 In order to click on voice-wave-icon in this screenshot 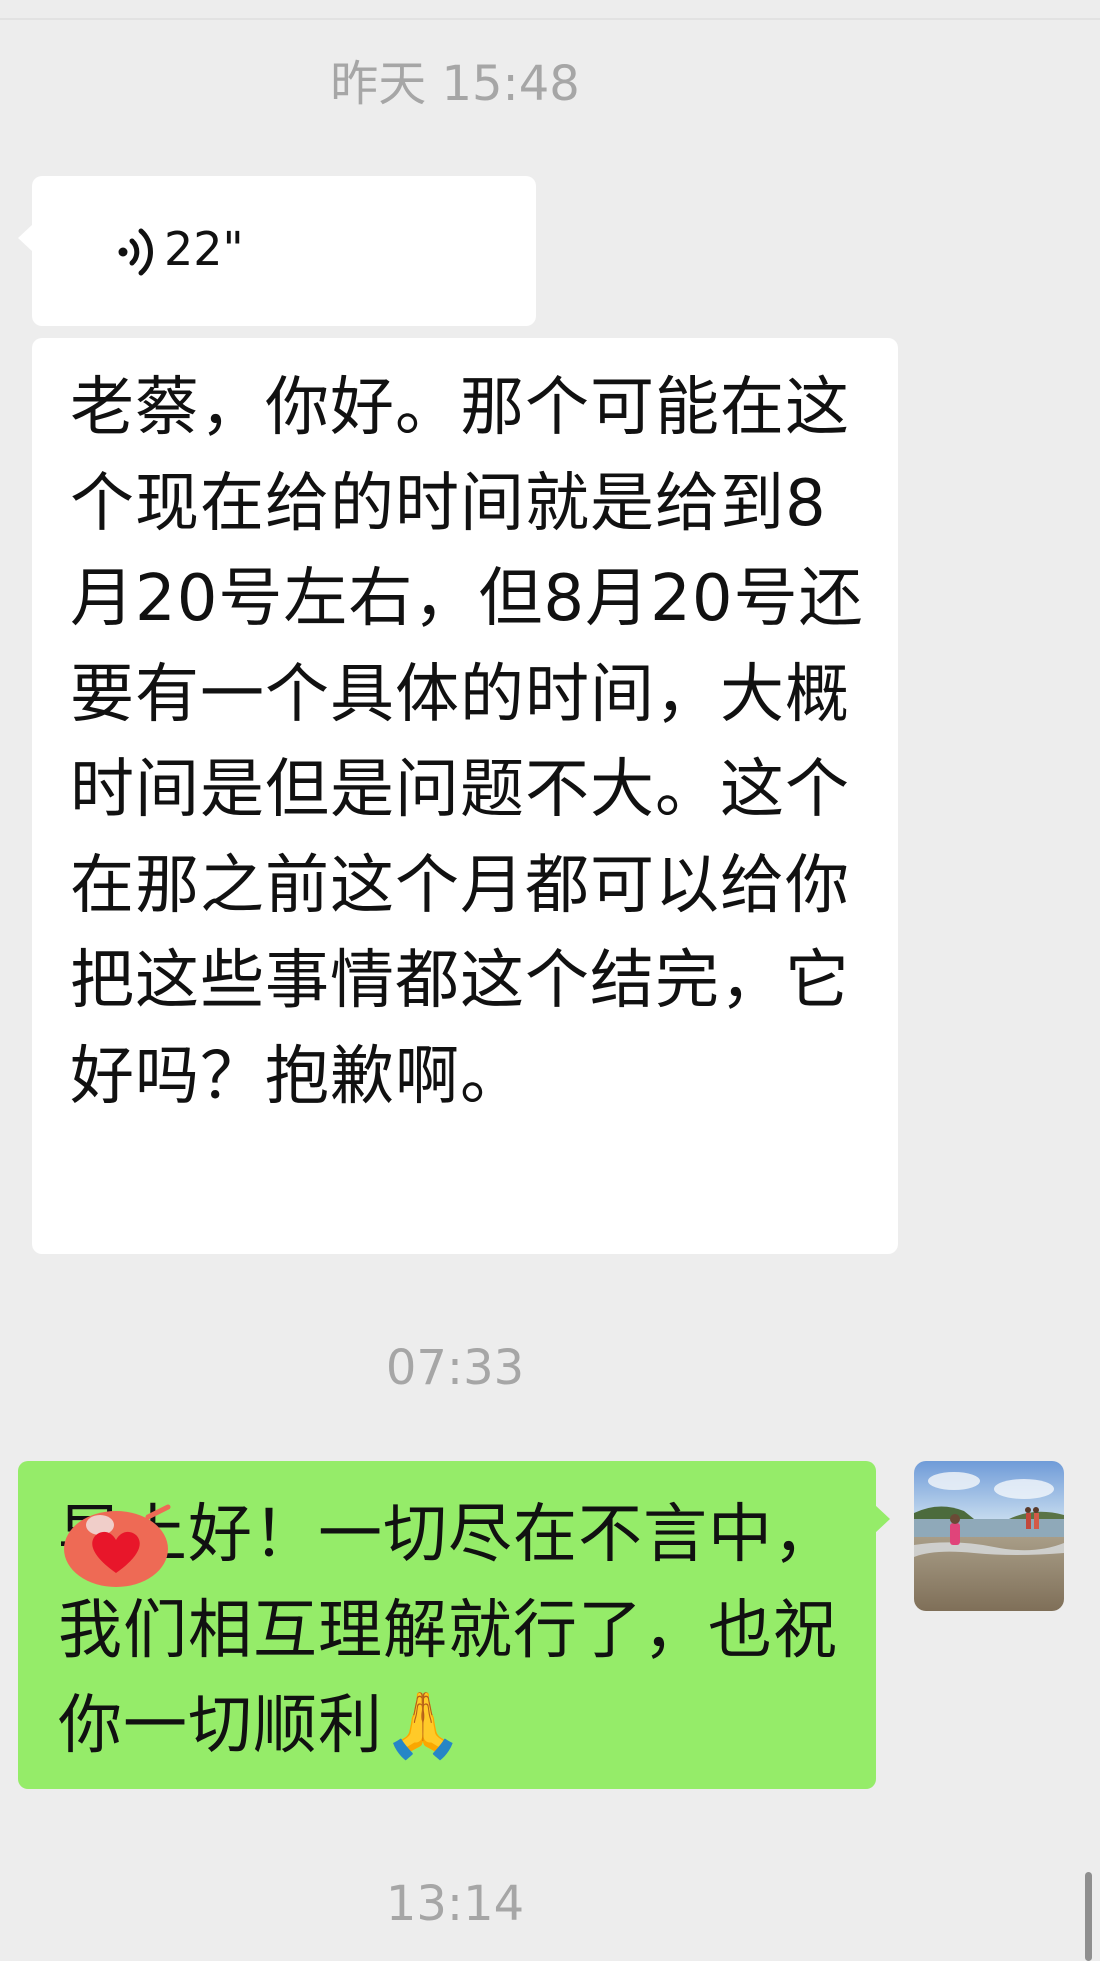, I will do `click(135, 252)`.